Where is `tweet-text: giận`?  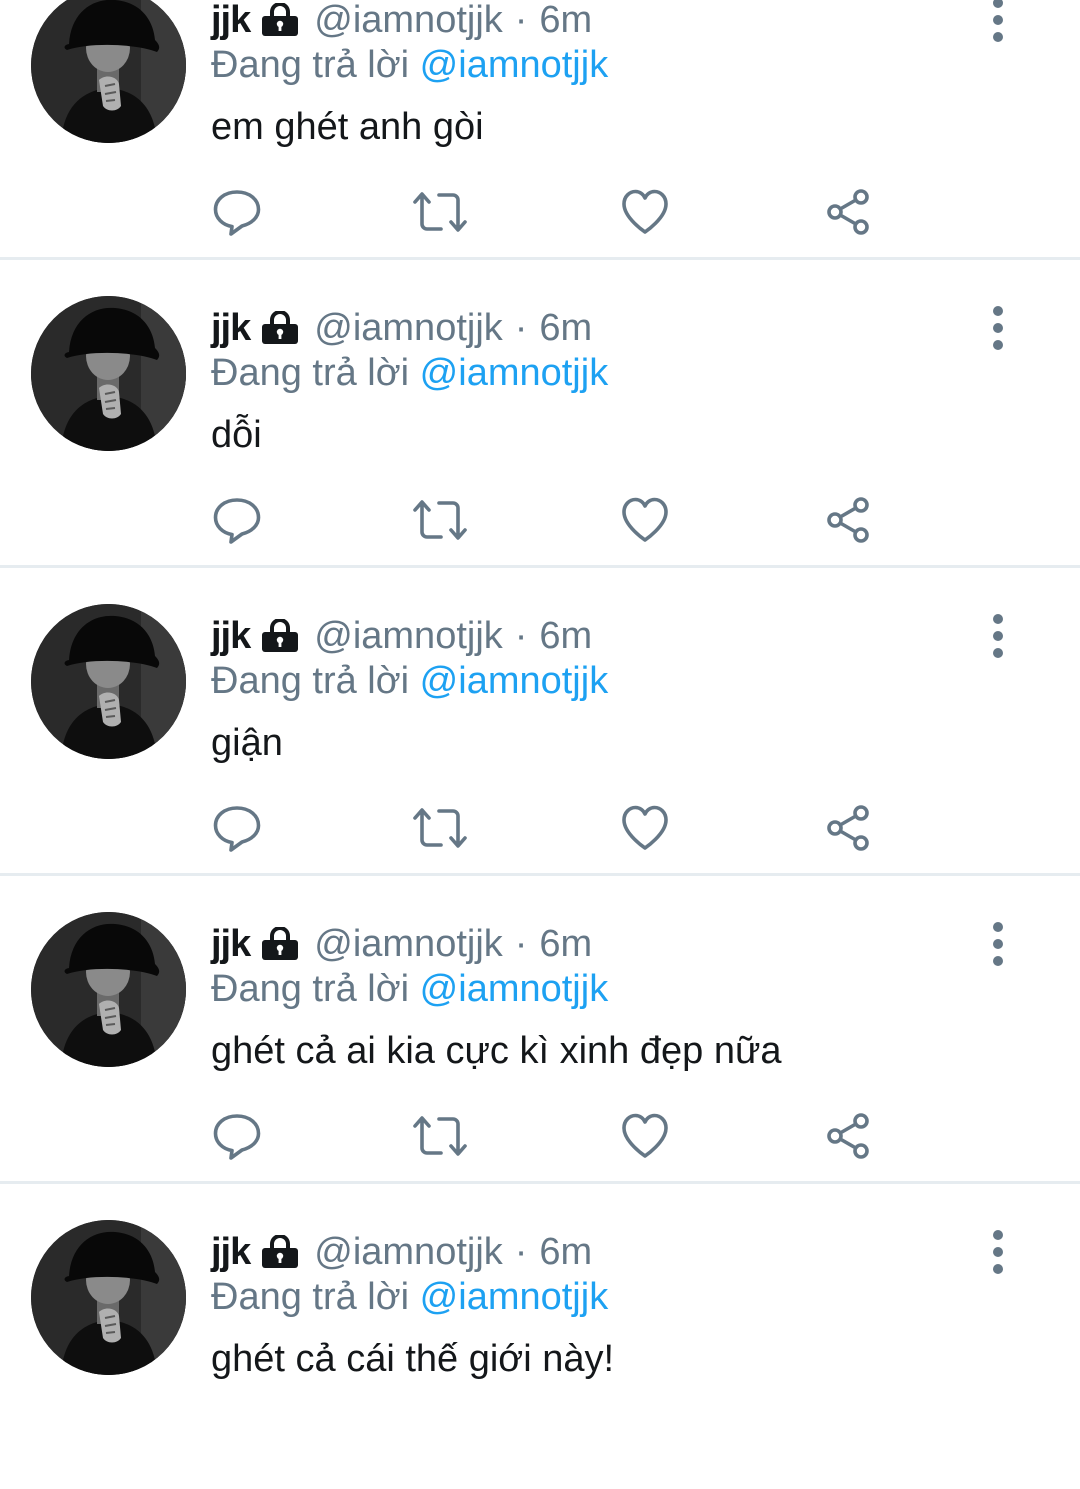 tweet-text: giận is located at coordinates (247, 743).